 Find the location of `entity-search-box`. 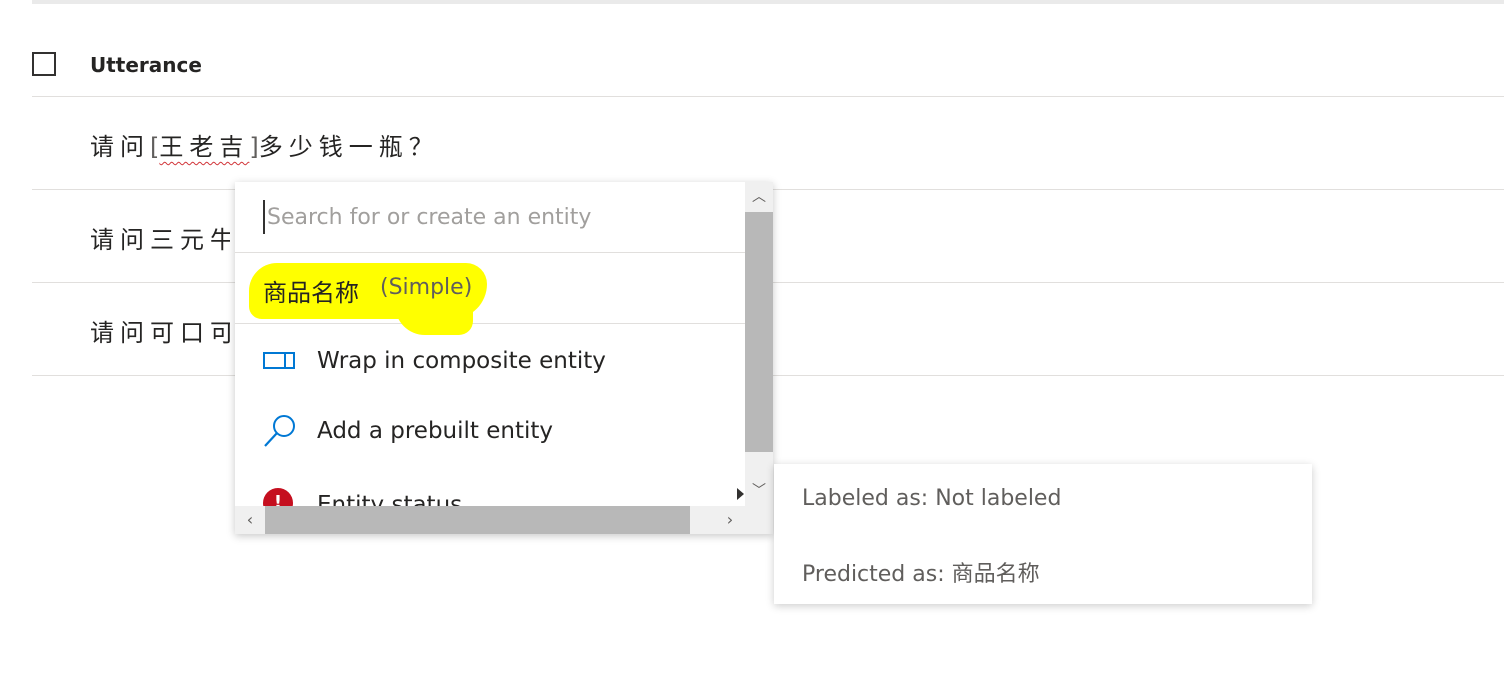

entity-search-box is located at coordinates (490, 217).